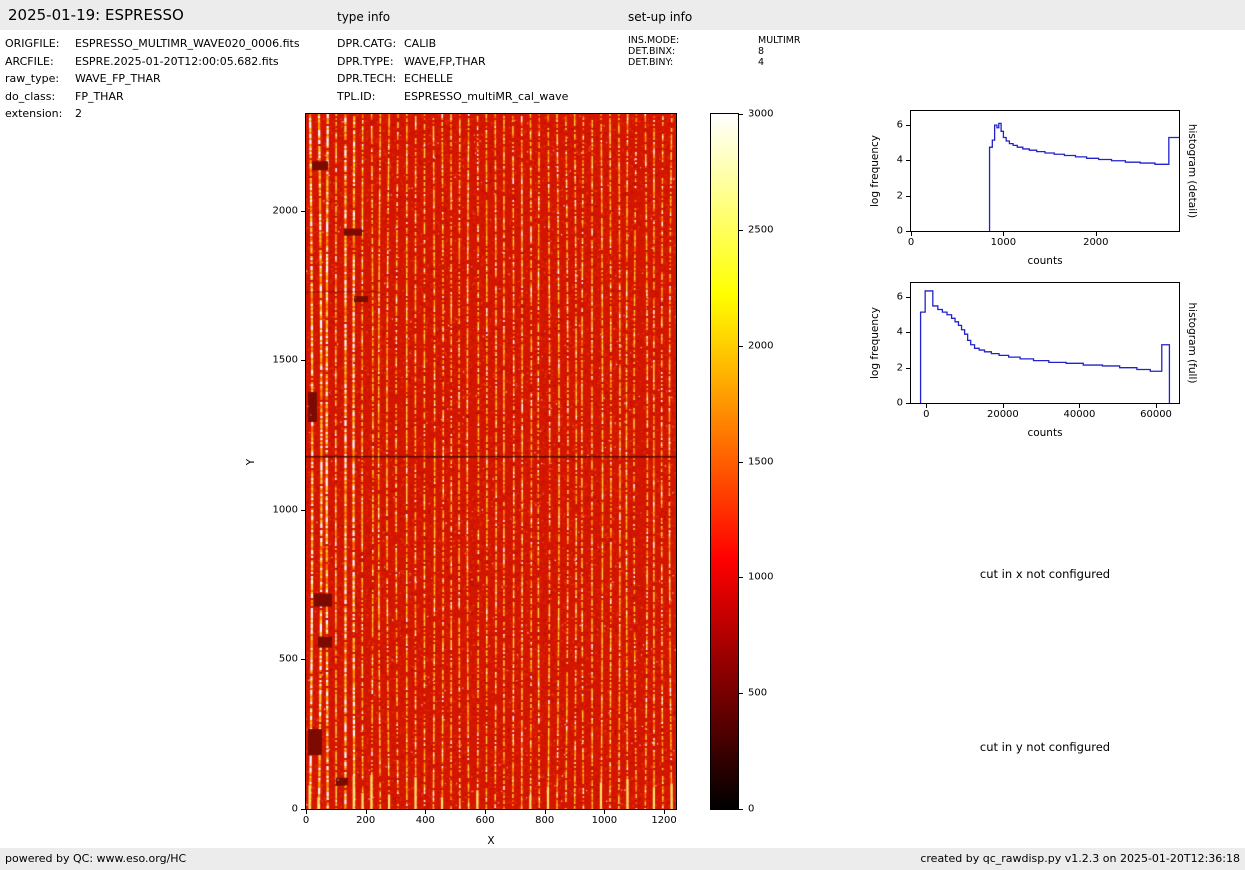 The height and width of the screenshot is (870, 1245). I want to click on x-tick-label: 40000, so click(1079, 414).